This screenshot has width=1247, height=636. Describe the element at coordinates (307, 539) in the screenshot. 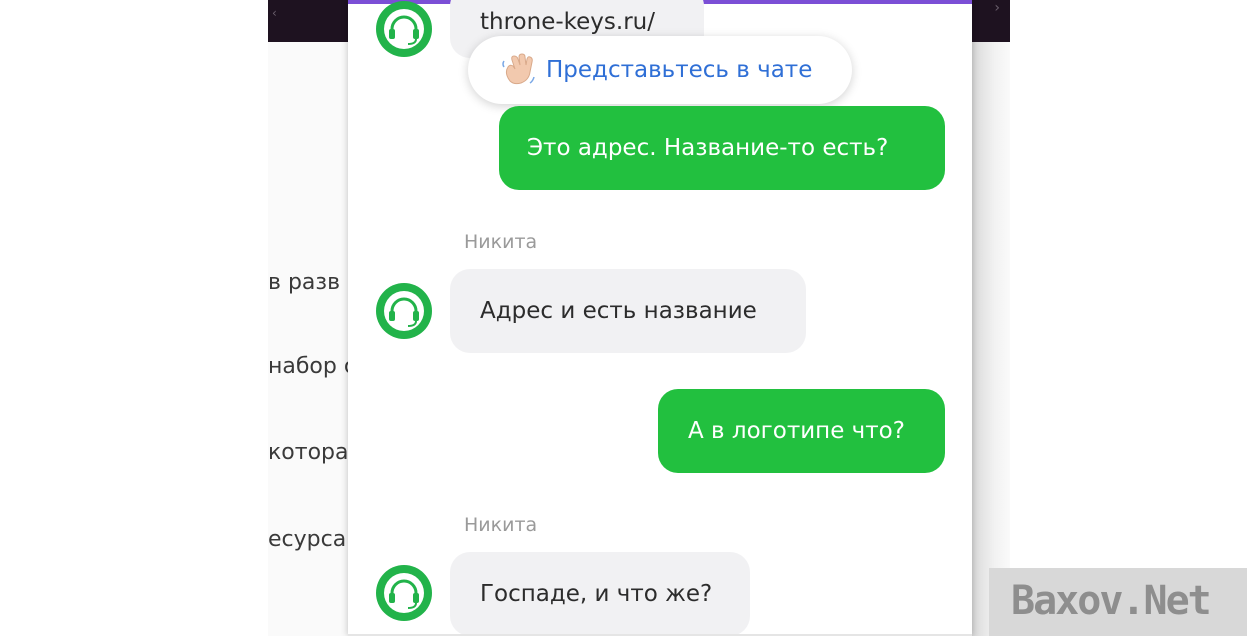

I see `background-text-line: есурса` at that location.